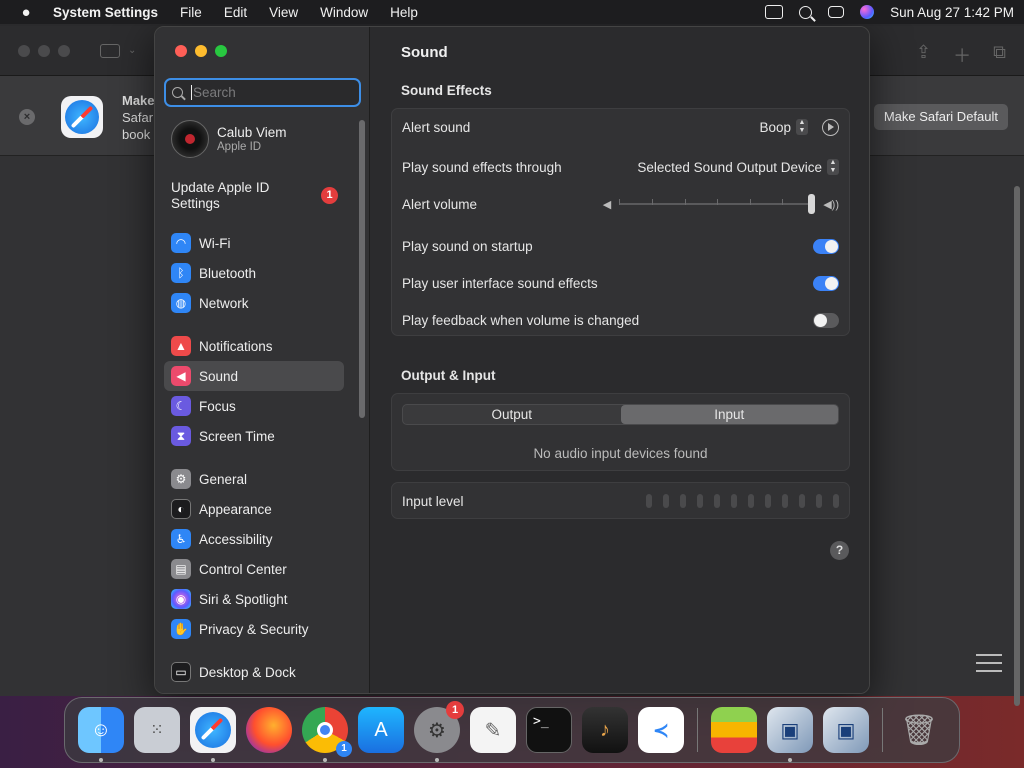 This screenshot has height=768, width=1024. Describe the element at coordinates (181, 243) in the screenshot. I see `wifi-icon: ◠` at that location.